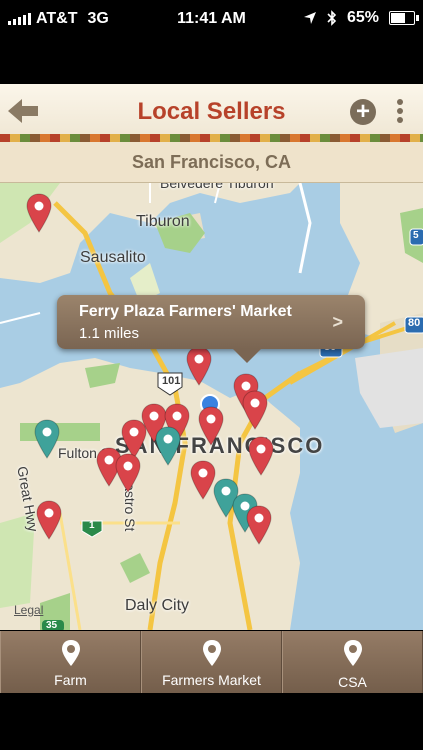 This screenshot has width=423, height=750. I want to click on location-label: San Francisco, CA, so click(211, 162).